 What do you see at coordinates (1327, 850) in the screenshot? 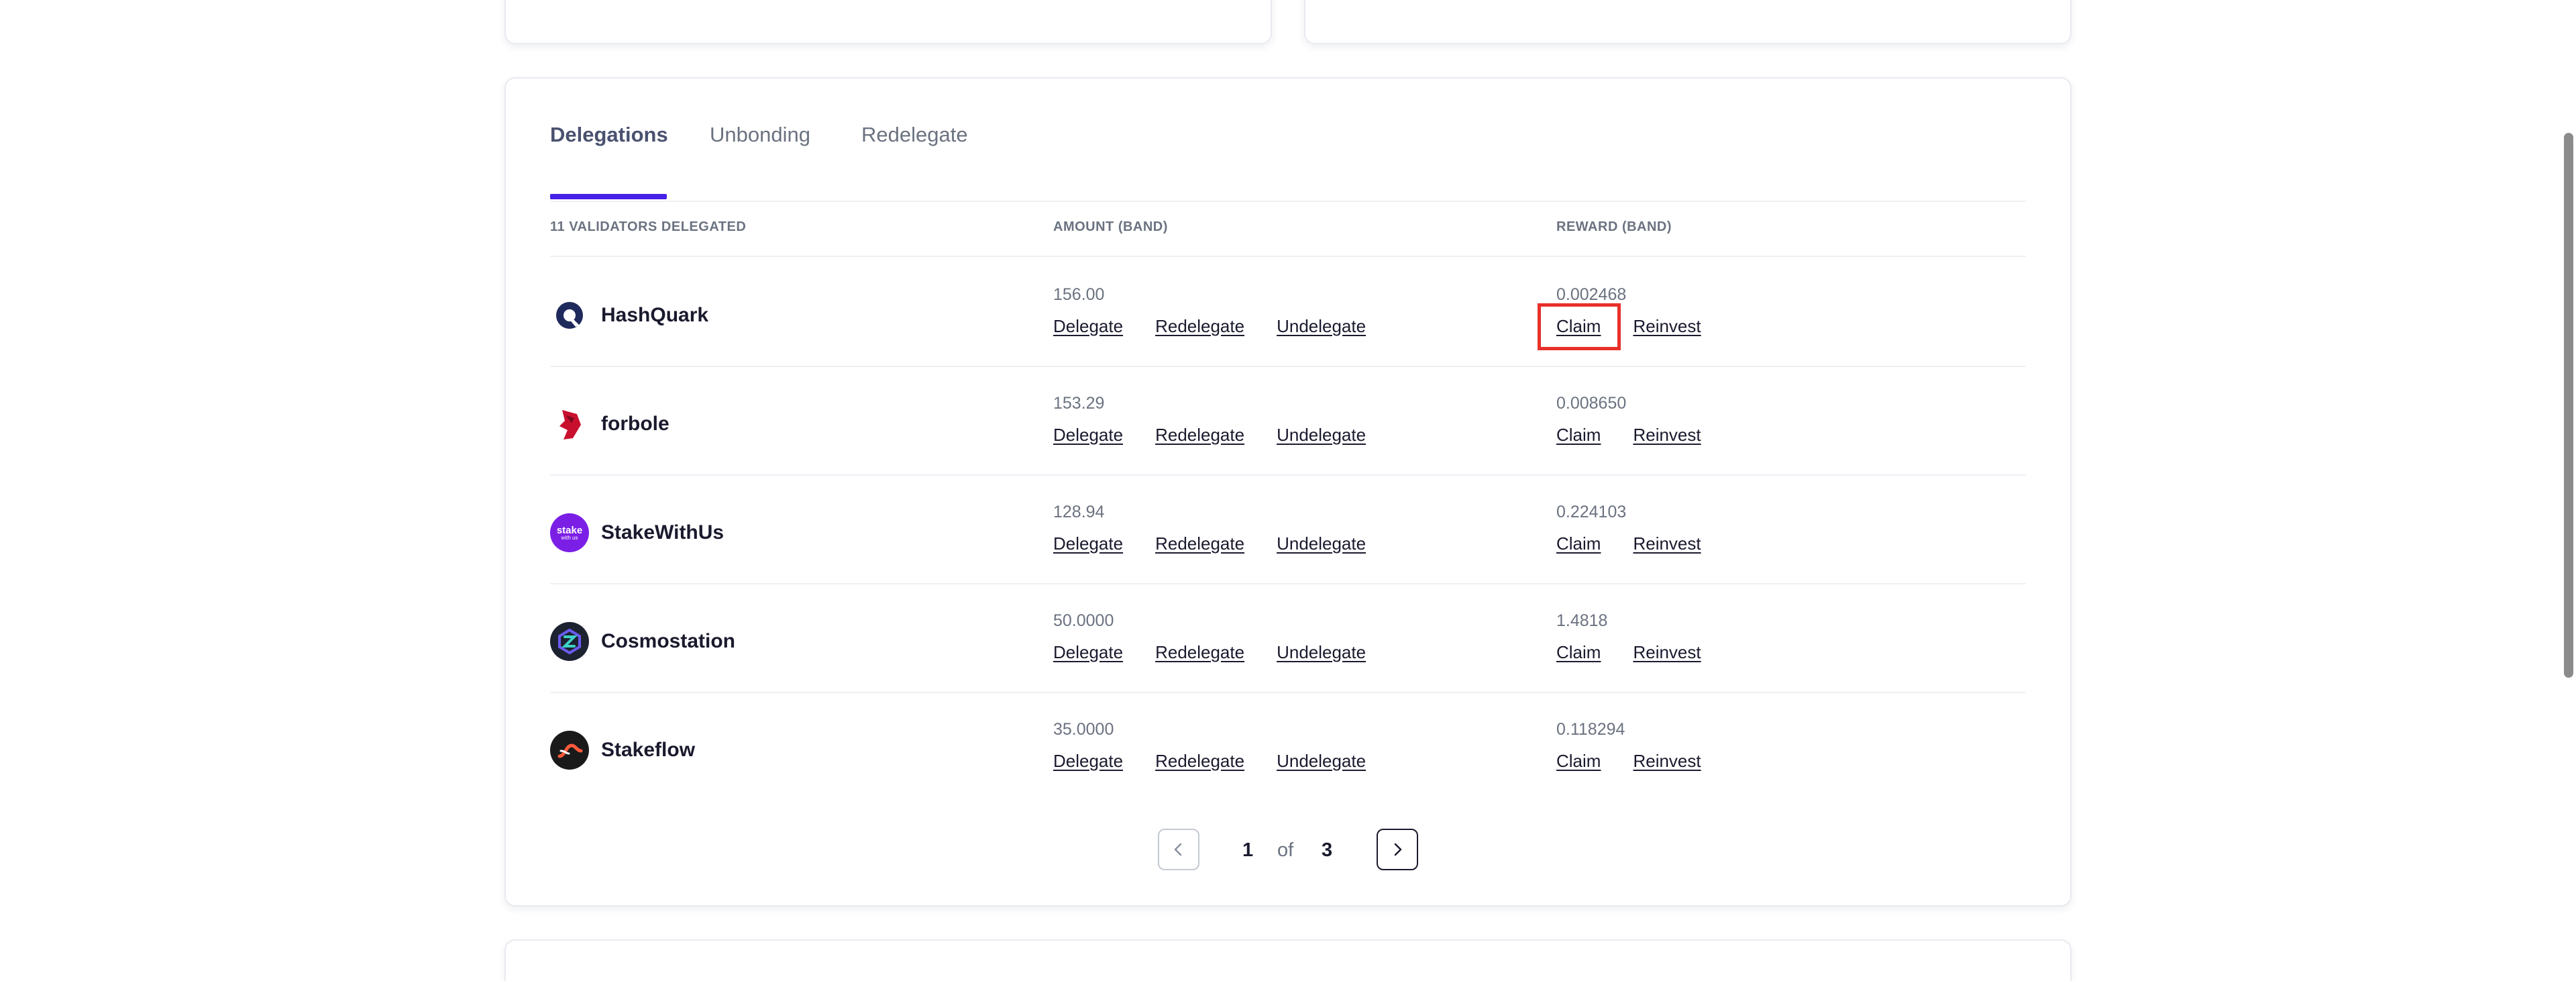
I see `total-pages: 3` at bounding box center [1327, 850].